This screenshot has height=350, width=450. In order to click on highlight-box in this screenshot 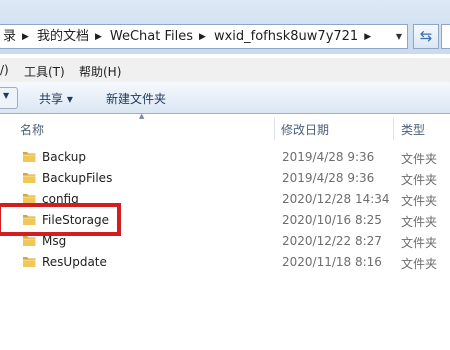, I will do `click(60, 219)`.